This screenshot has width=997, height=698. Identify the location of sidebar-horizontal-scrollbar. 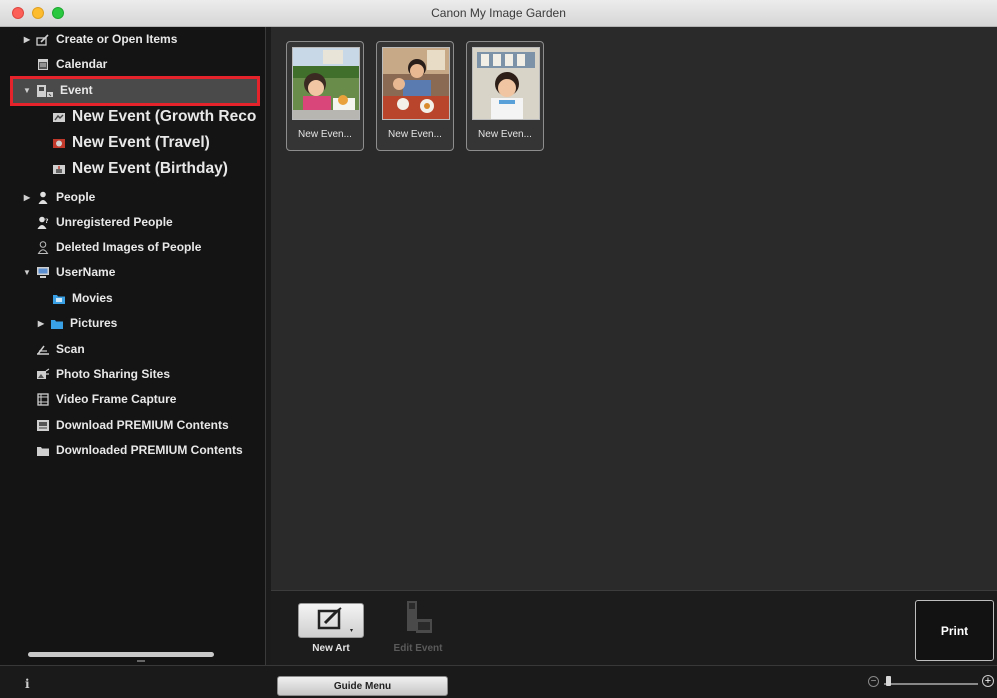
(121, 654).